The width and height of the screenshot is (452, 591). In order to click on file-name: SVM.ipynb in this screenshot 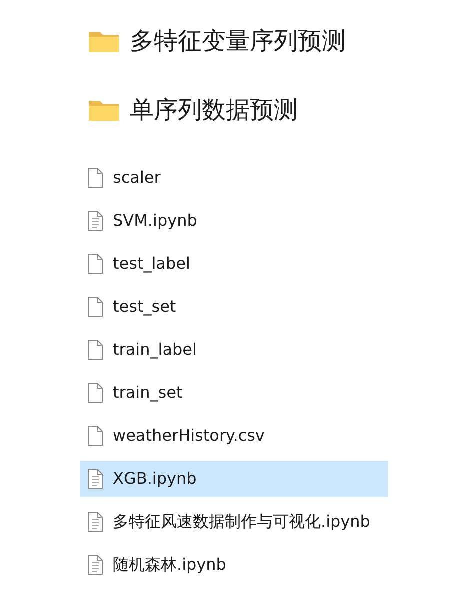, I will do `click(155, 221)`.